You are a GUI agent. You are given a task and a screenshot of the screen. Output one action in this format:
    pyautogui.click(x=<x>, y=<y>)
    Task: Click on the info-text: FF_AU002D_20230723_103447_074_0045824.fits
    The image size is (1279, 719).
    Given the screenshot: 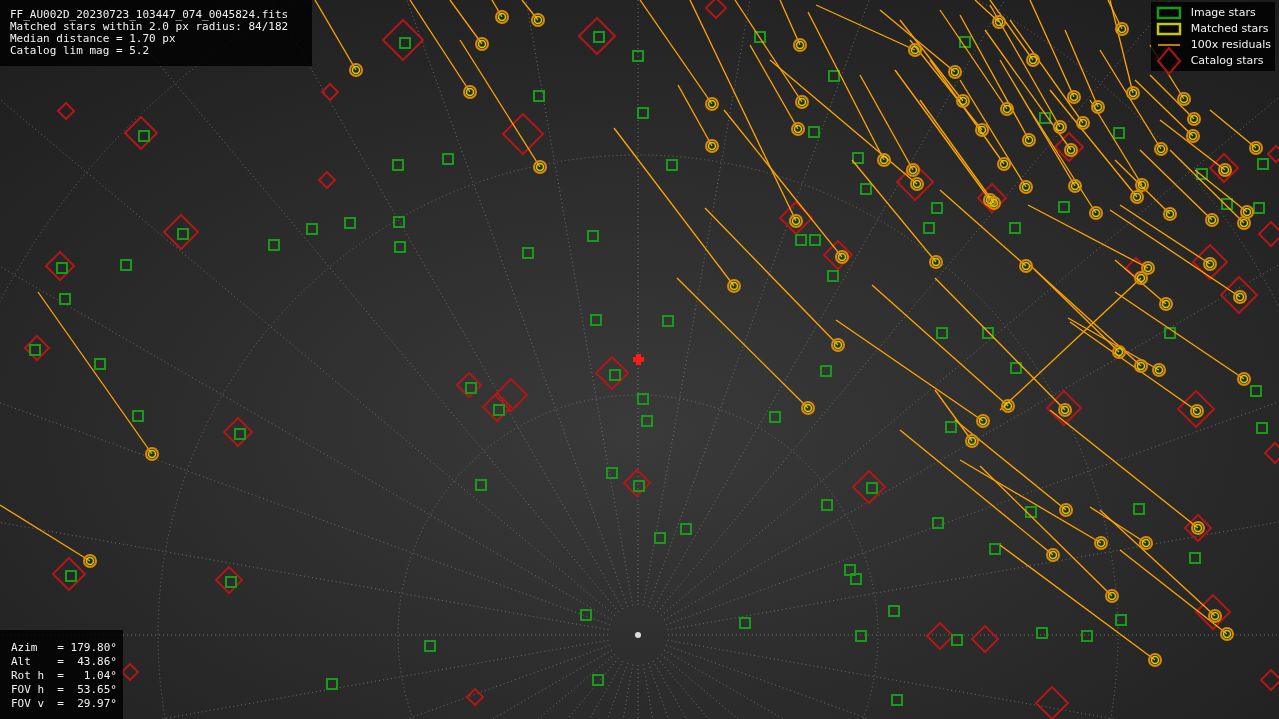 What is the action you would take?
    pyautogui.click(x=150, y=15)
    